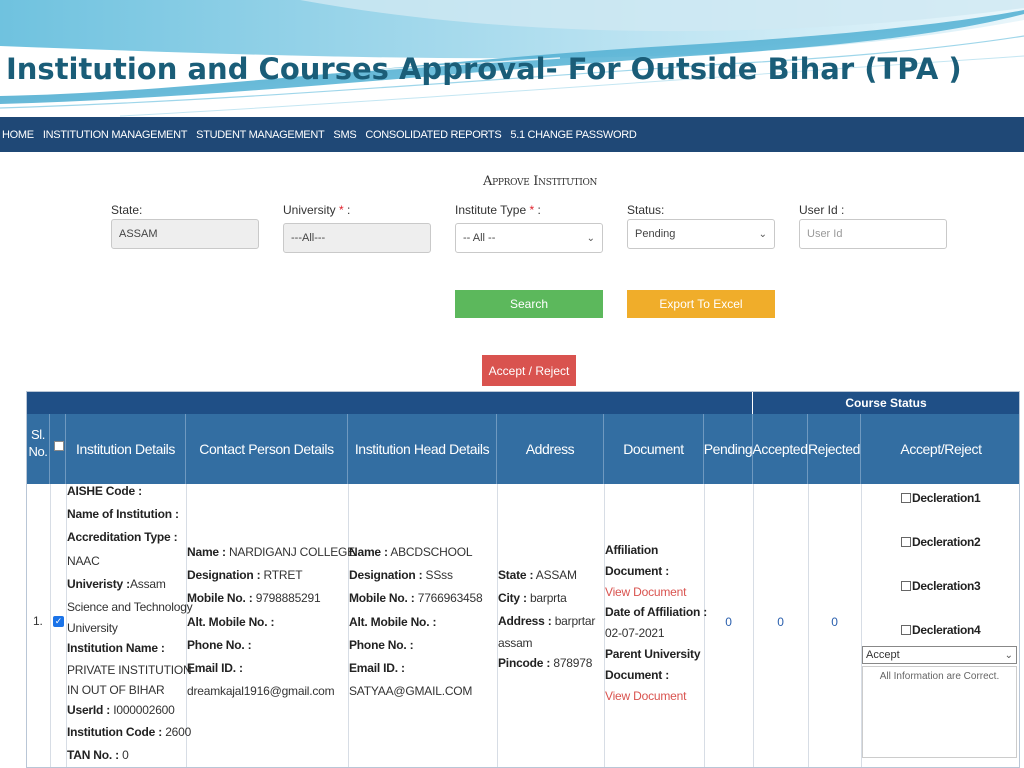 This screenshot has width=1024, height=768. What do you see at coordinates (18, 135) in the screenshot?
I see `nav-home: HOME` at bounding box center [18, 135].